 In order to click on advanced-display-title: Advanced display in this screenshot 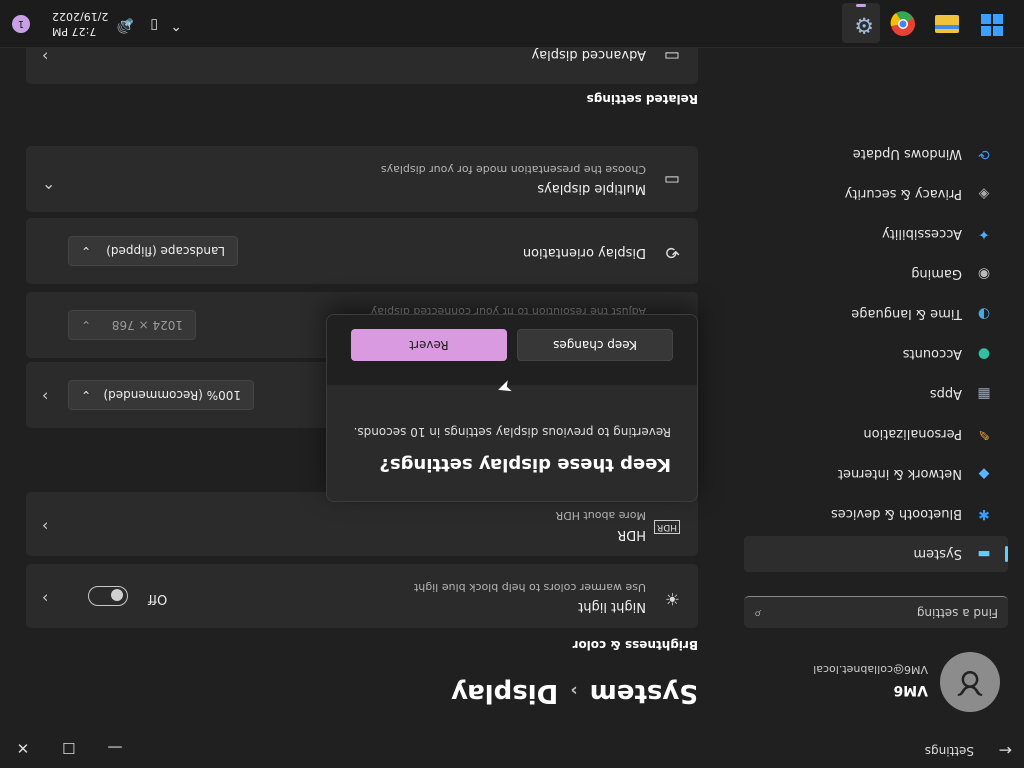, I will do `click(588, 54)`.